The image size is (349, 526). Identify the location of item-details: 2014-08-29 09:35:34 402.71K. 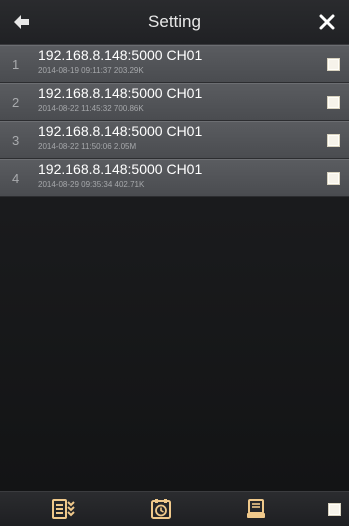
(91, 184).